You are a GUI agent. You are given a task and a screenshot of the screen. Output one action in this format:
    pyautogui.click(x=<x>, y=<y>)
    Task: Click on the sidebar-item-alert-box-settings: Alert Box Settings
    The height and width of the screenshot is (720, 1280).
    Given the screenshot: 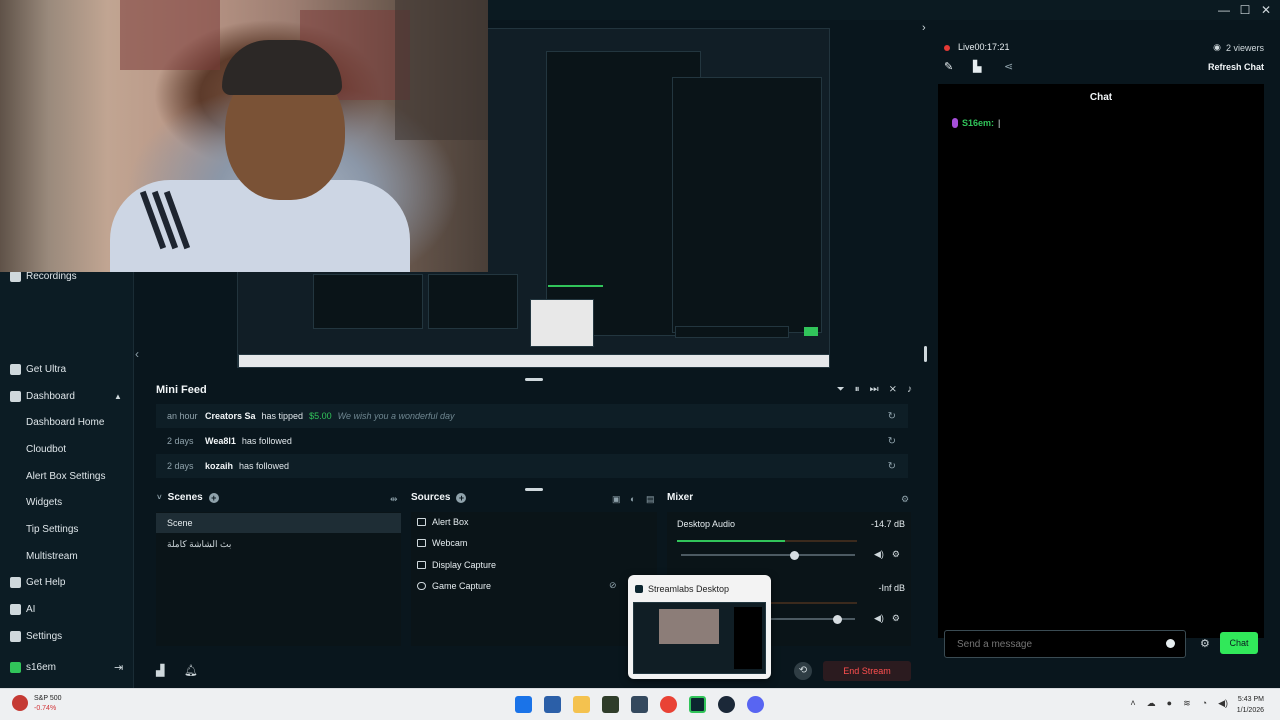 What is the action you would take?
    pyautogui.click(x=65, y=476)
    